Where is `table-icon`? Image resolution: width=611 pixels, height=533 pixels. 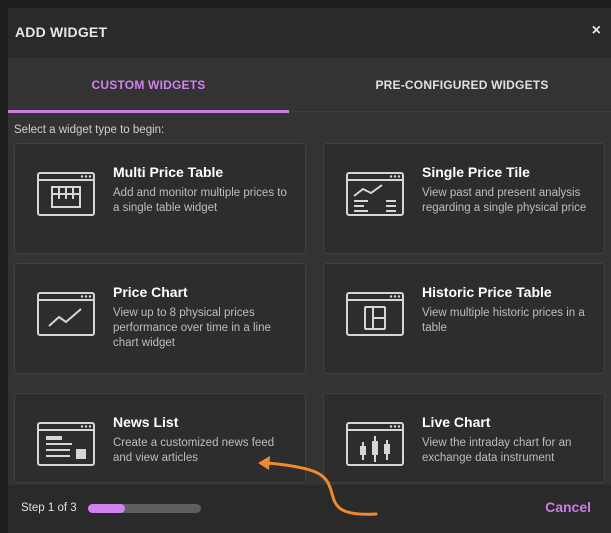
table-icon is located at coordinates (66, 194).